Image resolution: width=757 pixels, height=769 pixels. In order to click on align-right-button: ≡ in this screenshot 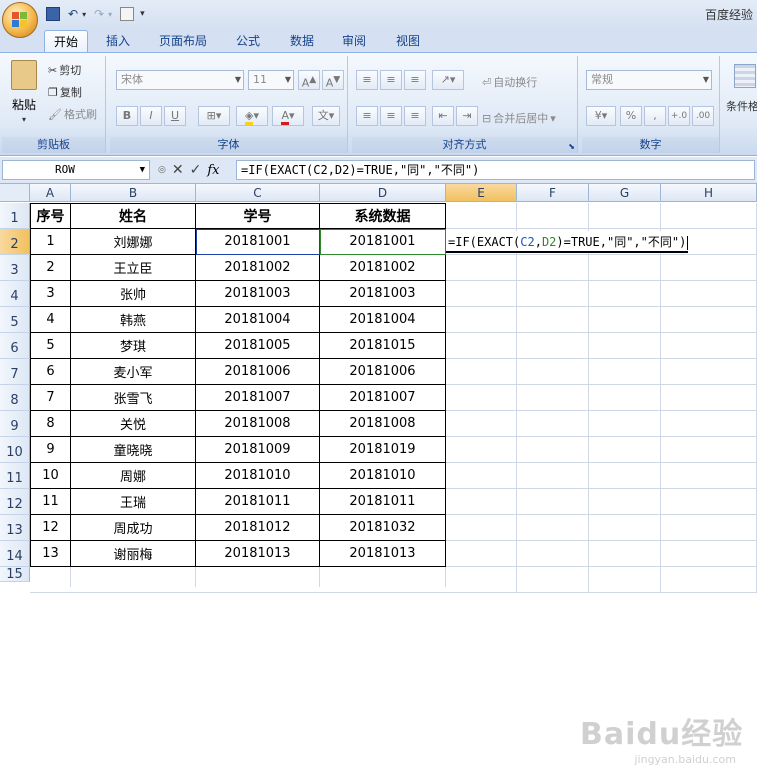, I will do `click(415, 116)`.